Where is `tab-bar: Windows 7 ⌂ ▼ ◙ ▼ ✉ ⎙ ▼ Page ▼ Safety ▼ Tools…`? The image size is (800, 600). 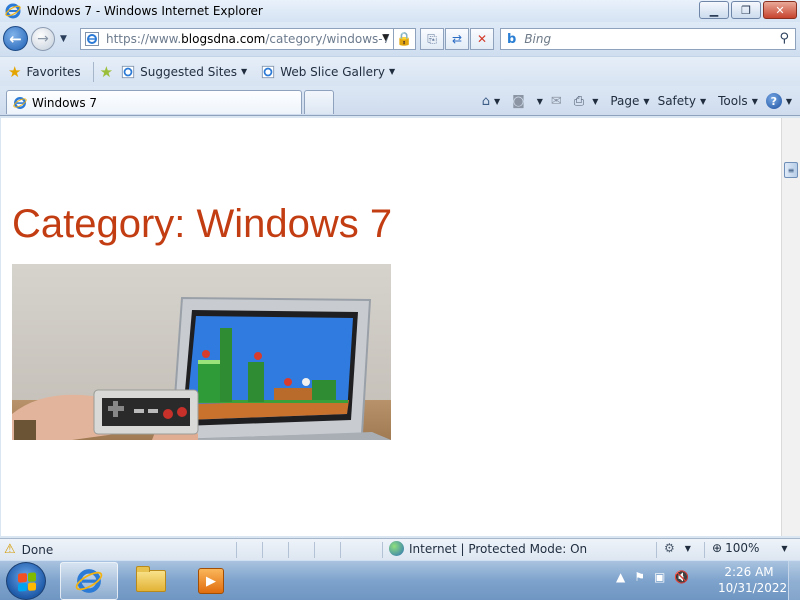
tab-bar: Windows 7 ⌂ ▼ ◙ ▼ ✉ ⎙ ▼ Page ▼ Safety ▼ Tools… is located at coordinates (400, 101).